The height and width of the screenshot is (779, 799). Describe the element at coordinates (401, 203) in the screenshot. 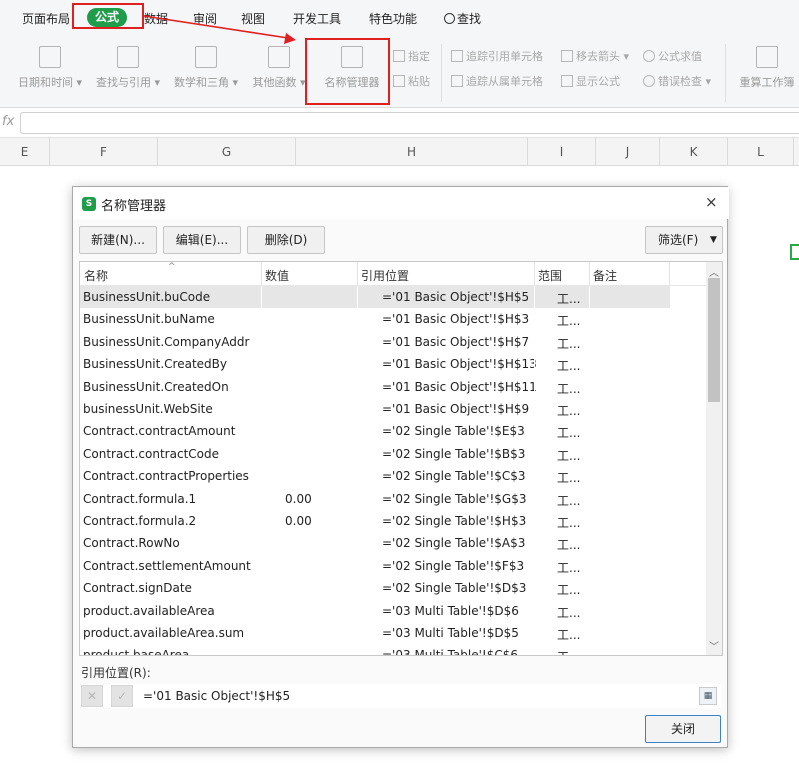

I see `dialog-titlebar: S 名称管理器 ×` at that location.